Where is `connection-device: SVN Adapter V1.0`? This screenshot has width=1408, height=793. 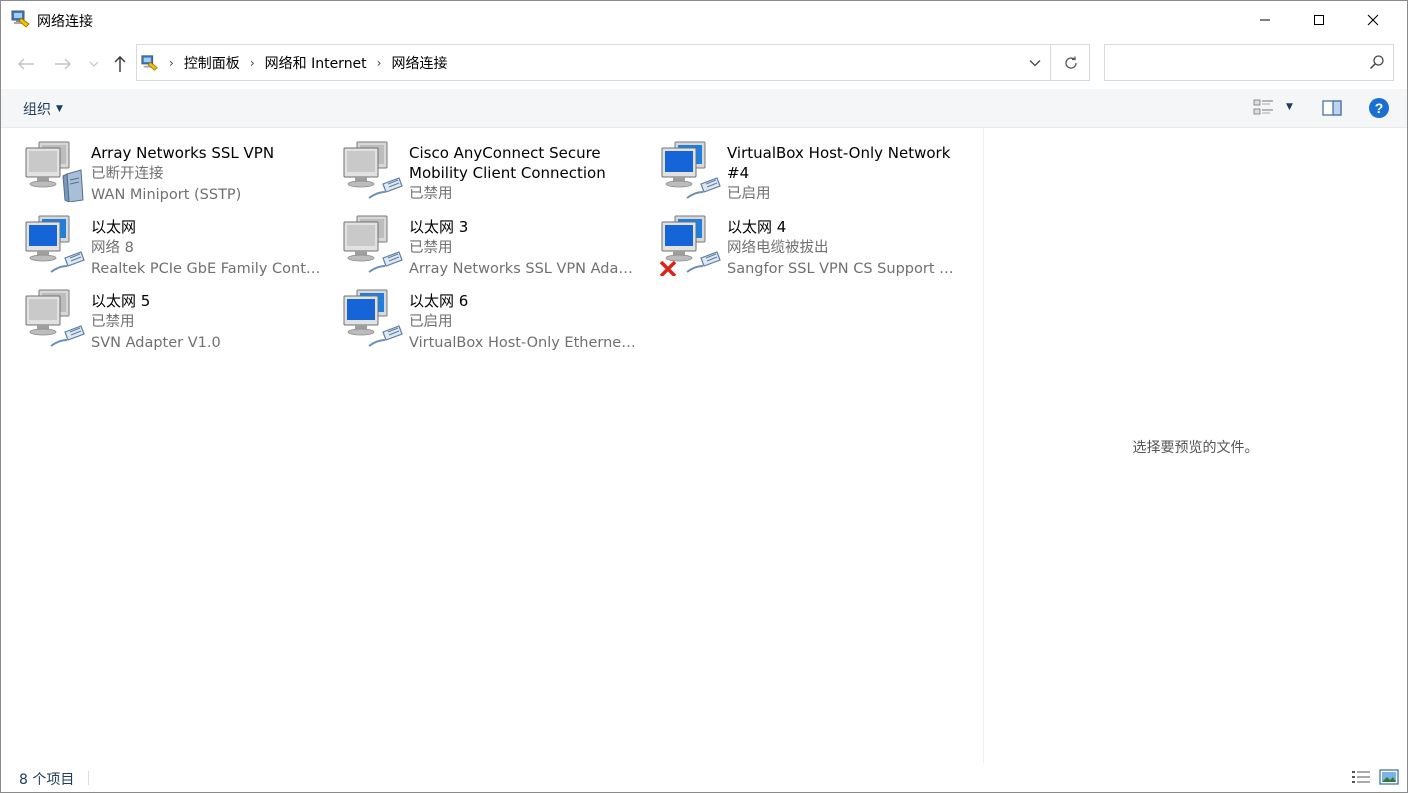
connection-device: SVN Adapter V1.0 is located at coordinates (156, 343).